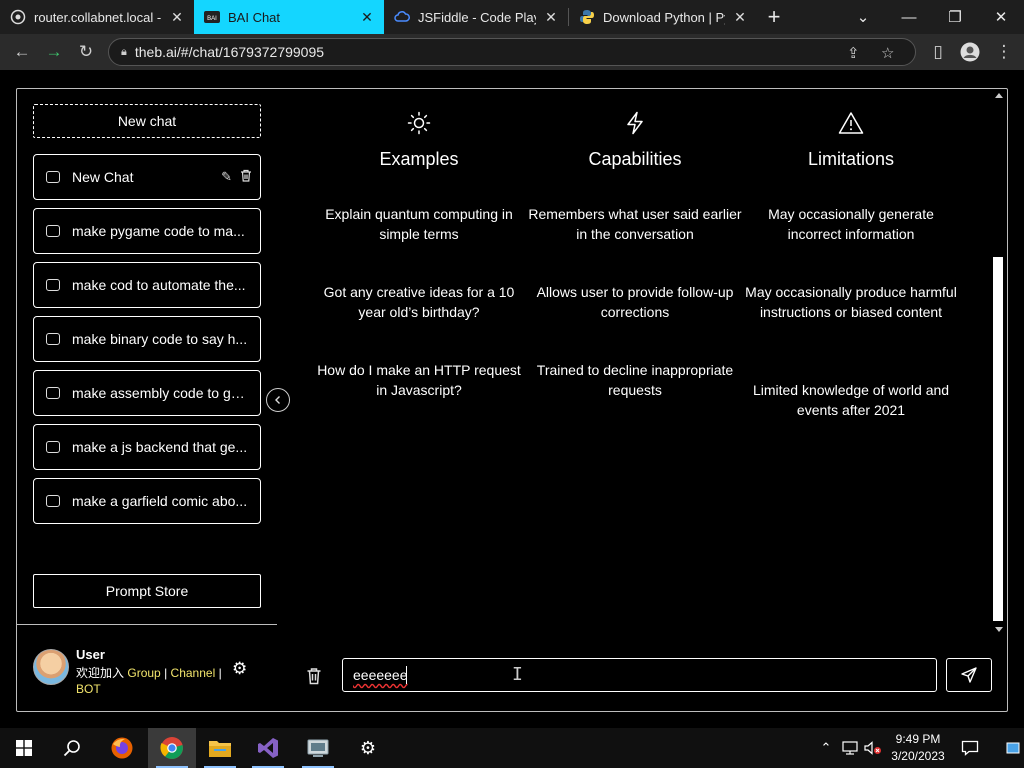 This screenshot has width=1024, height=768. I want to click on tab-router: router.collabnet.local - ✕, so click(97, 17).